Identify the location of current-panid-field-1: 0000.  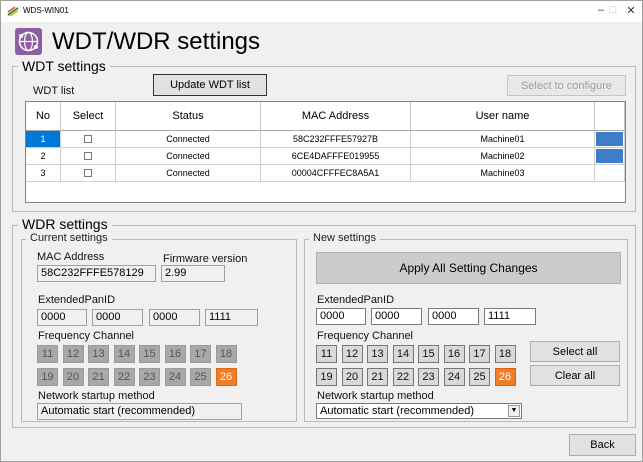
(62, 317).